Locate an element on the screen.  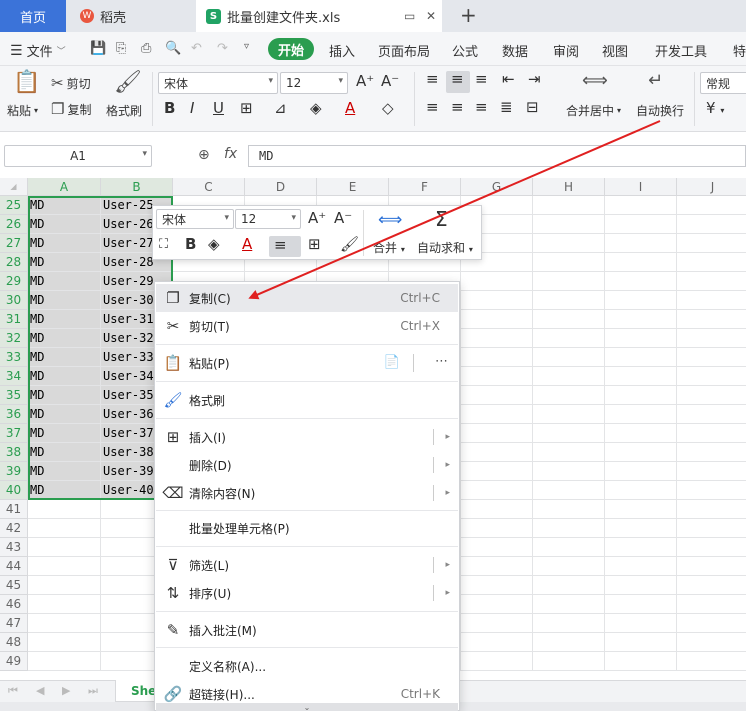
cut-button: ✂ 剪切 is located at coordinates (71, 83).